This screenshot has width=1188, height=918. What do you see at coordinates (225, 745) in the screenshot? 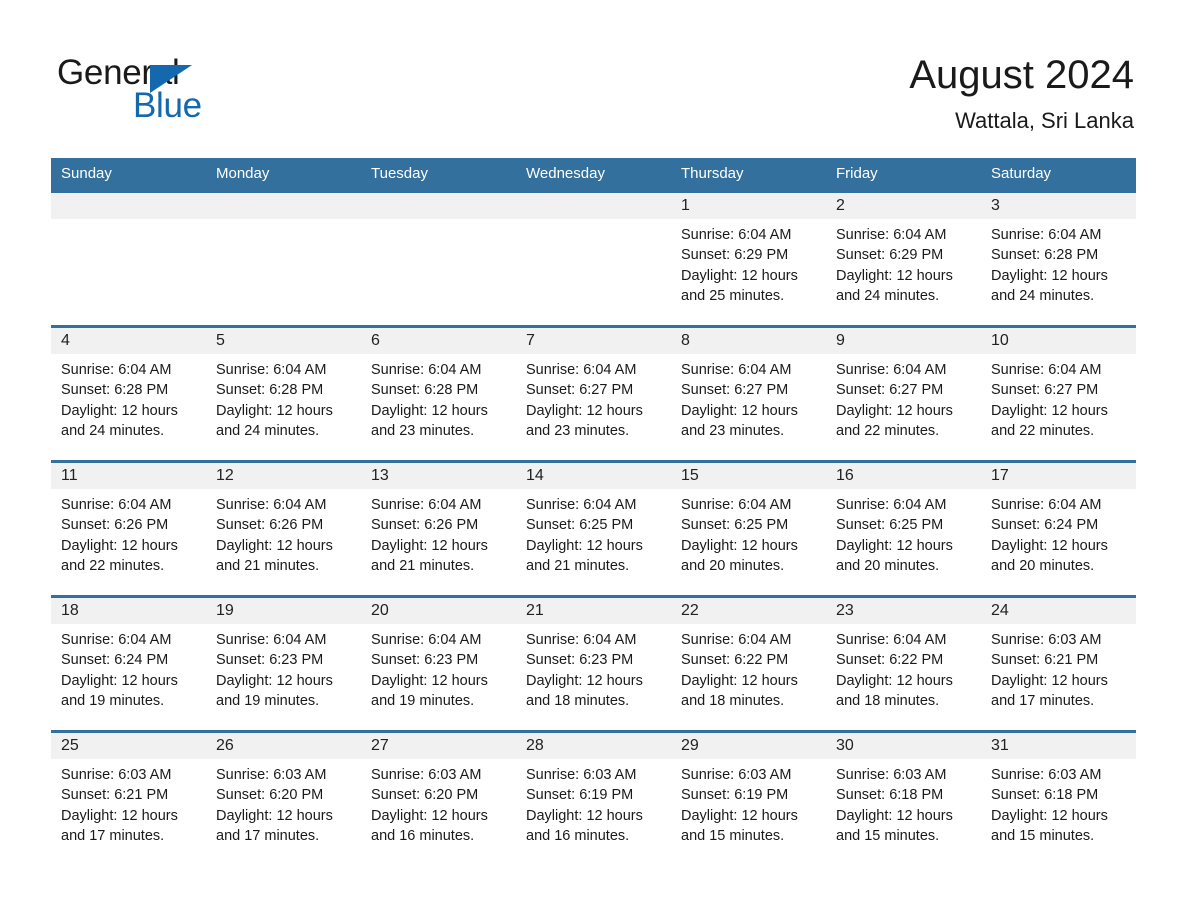
I see `day-number: 26` at bounding box center [225, 745].